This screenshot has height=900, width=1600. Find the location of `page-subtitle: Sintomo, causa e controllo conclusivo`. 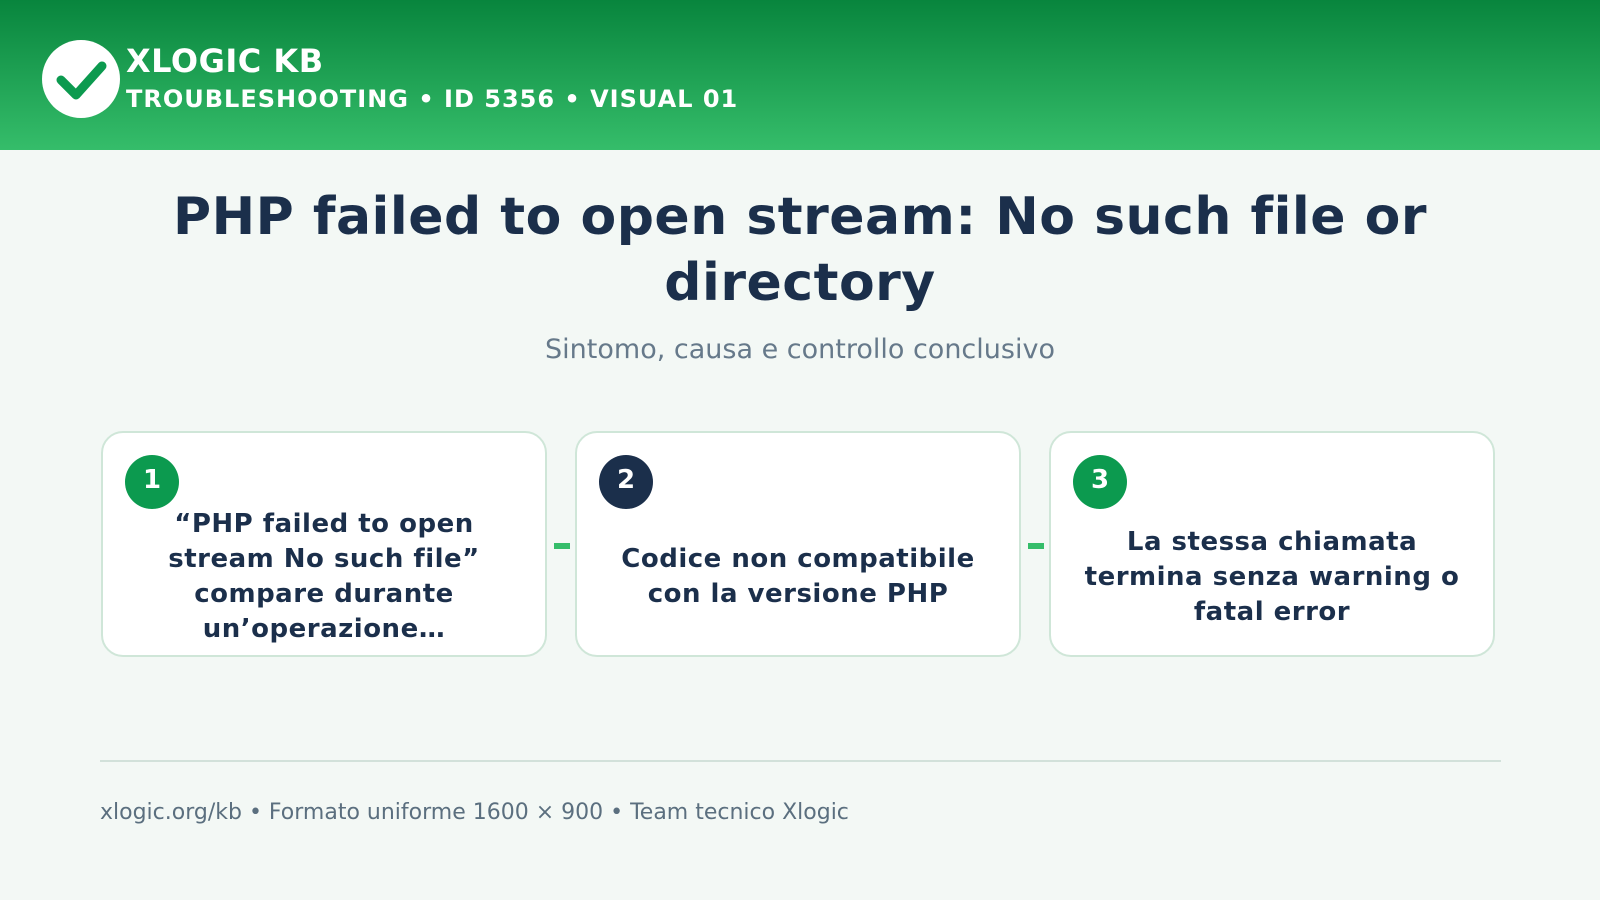

page-subtitle: Sintomo, causa e controllo conclusivo is located at coordinates (800, 349).